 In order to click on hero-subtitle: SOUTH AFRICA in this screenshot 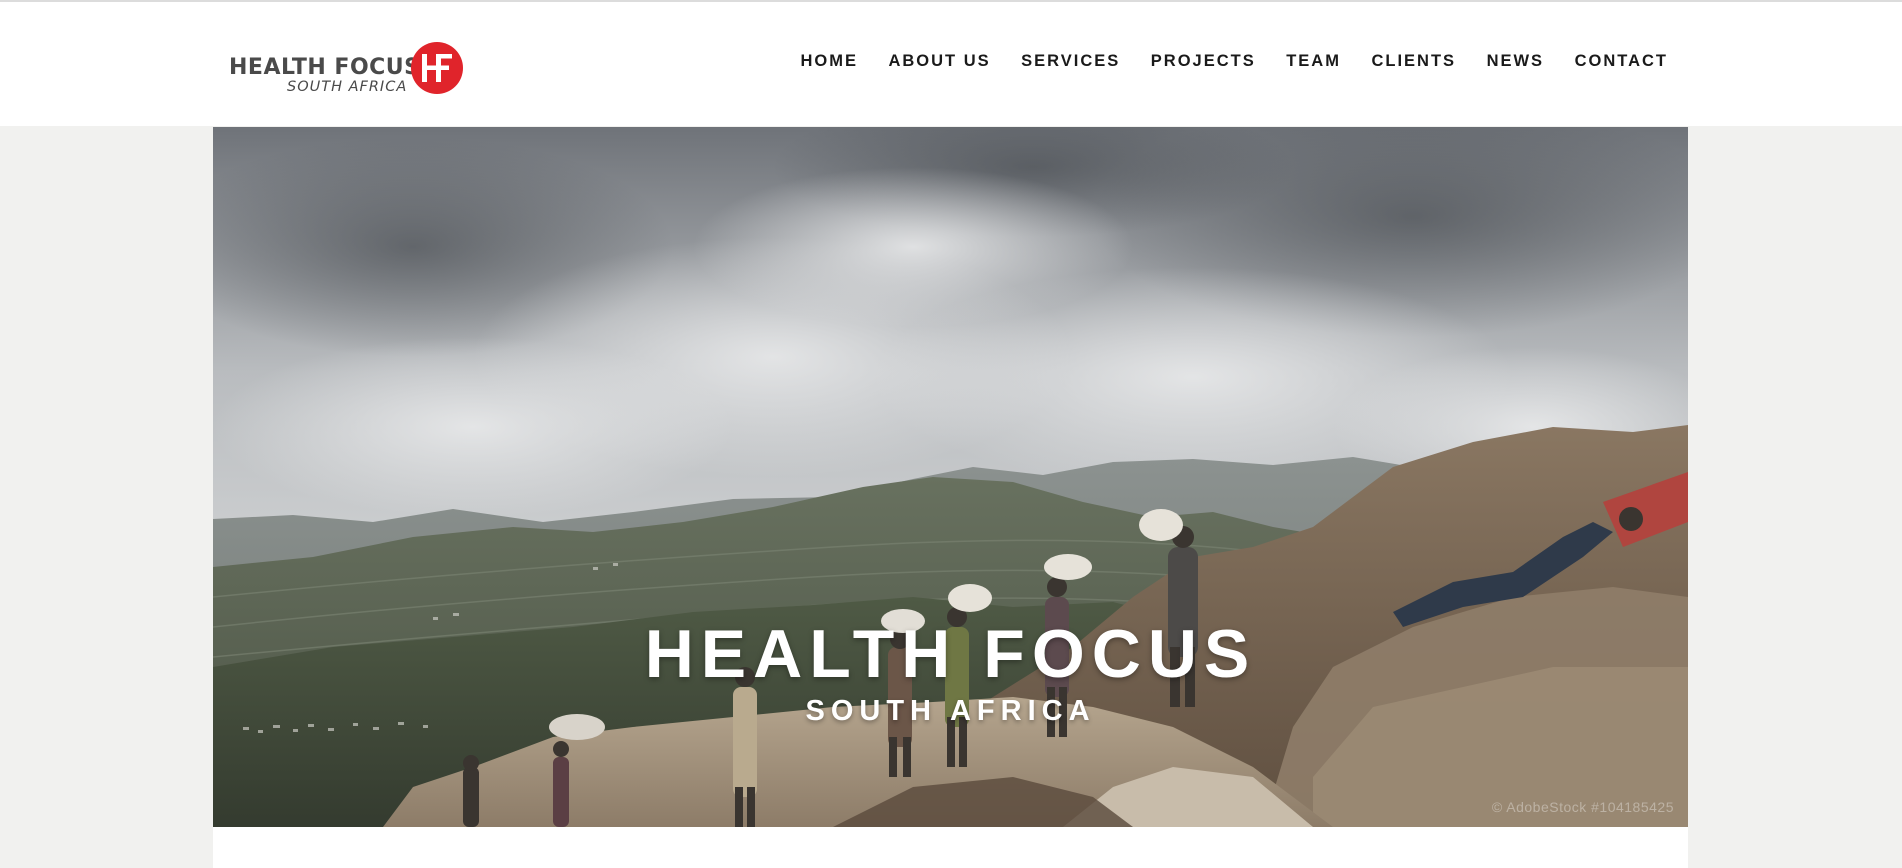, I will do `click(950, 711)`.